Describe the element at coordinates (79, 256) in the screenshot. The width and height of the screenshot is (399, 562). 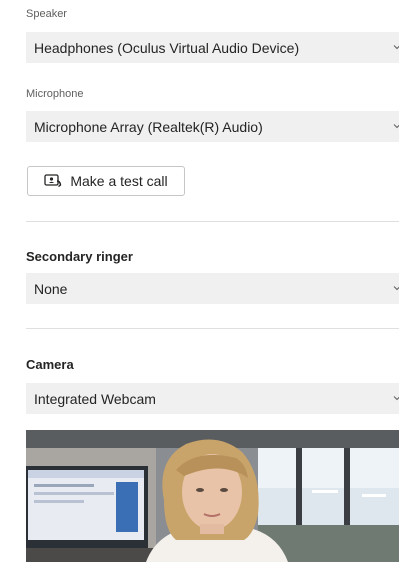
I see `secondary-ringer-title: Secondary ringer` at that location.